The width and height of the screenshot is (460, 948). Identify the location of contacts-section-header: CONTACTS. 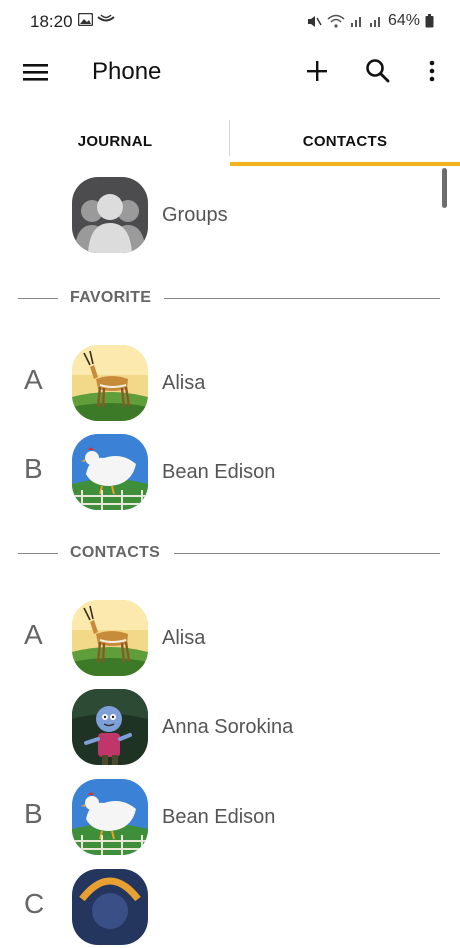
(230, 554).